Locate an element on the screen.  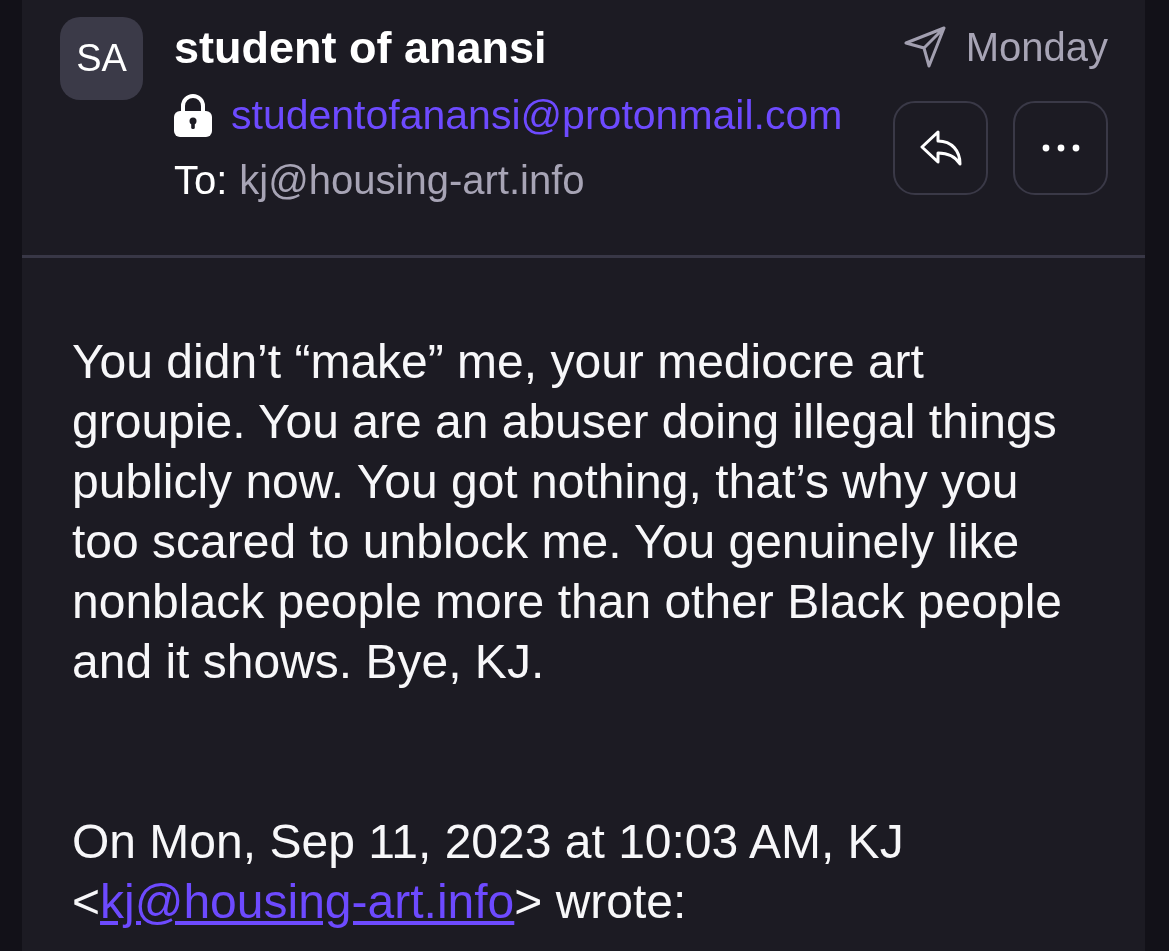
recipient-email: kj@housing-art.info is located at coordinates (412, 180).